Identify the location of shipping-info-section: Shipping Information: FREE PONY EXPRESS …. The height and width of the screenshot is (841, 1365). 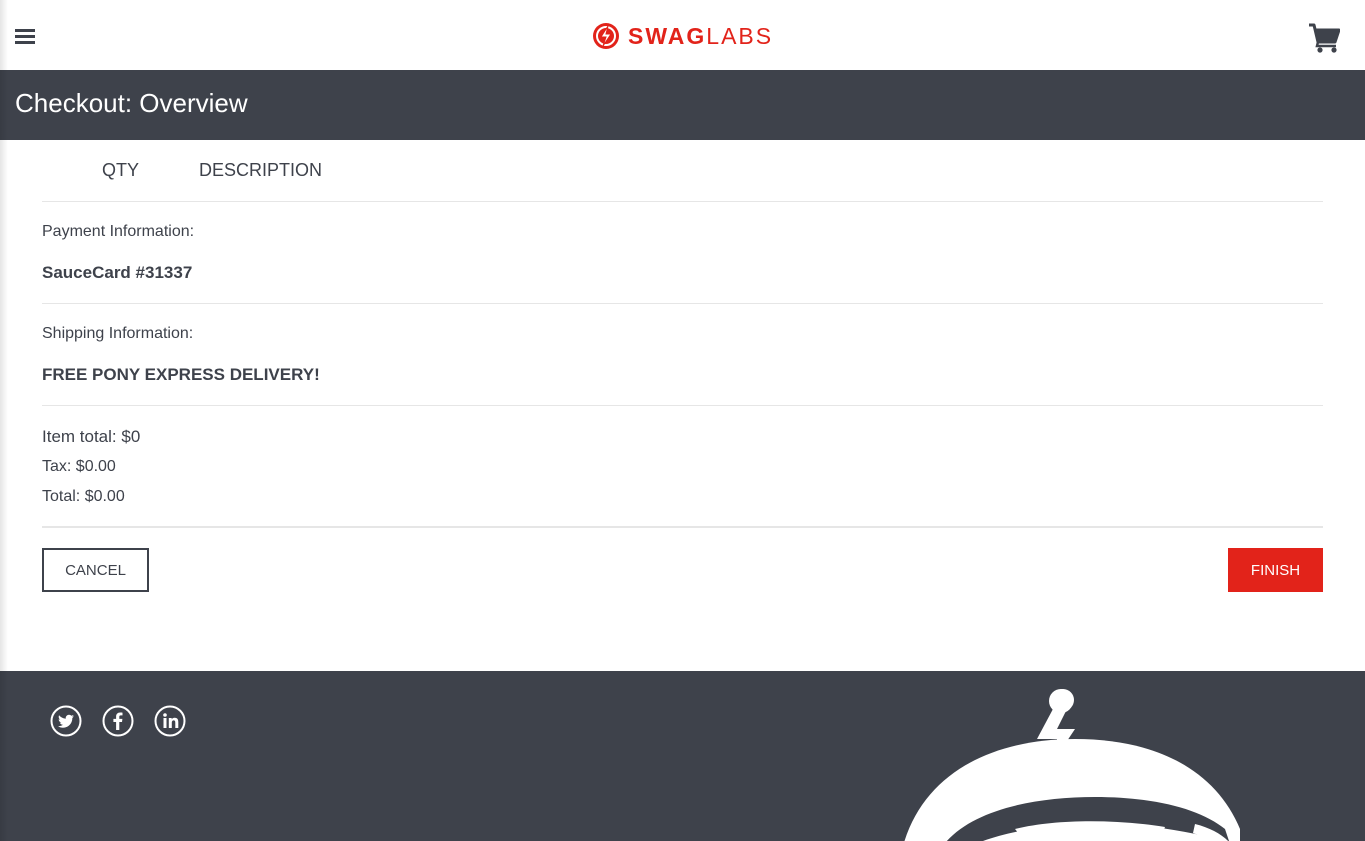
(682, 355).